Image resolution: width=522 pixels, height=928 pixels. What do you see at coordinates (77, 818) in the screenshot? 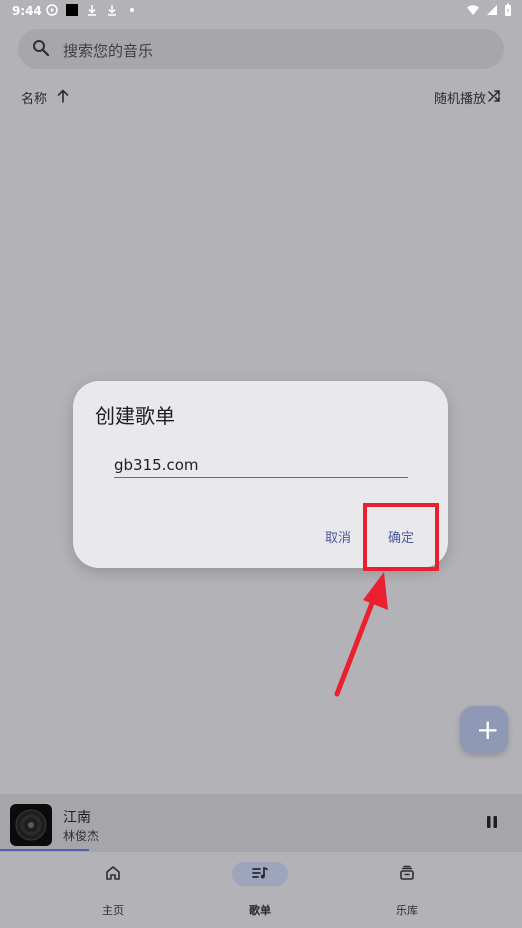
I see `track-title: 江南` at bounding box center [77, 818].